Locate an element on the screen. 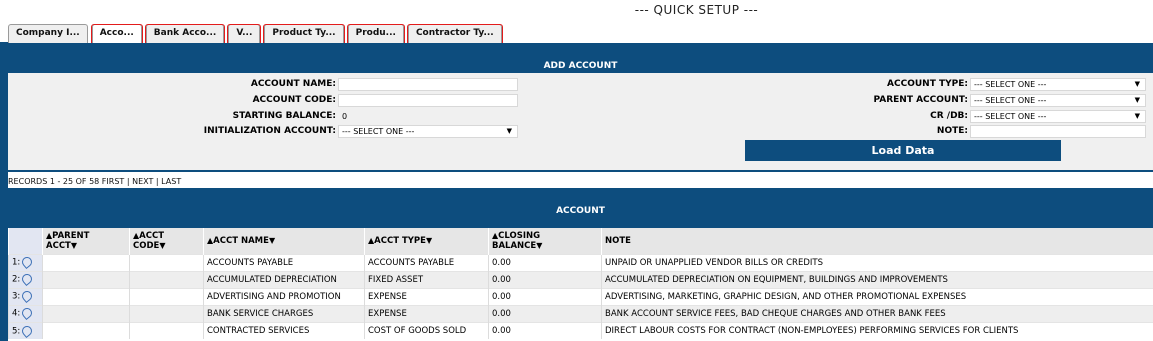 The width and height of the screenshot is (1153, 341). account-type-label: ACCOUNT TYPE: is located at coordinates (927, 84).